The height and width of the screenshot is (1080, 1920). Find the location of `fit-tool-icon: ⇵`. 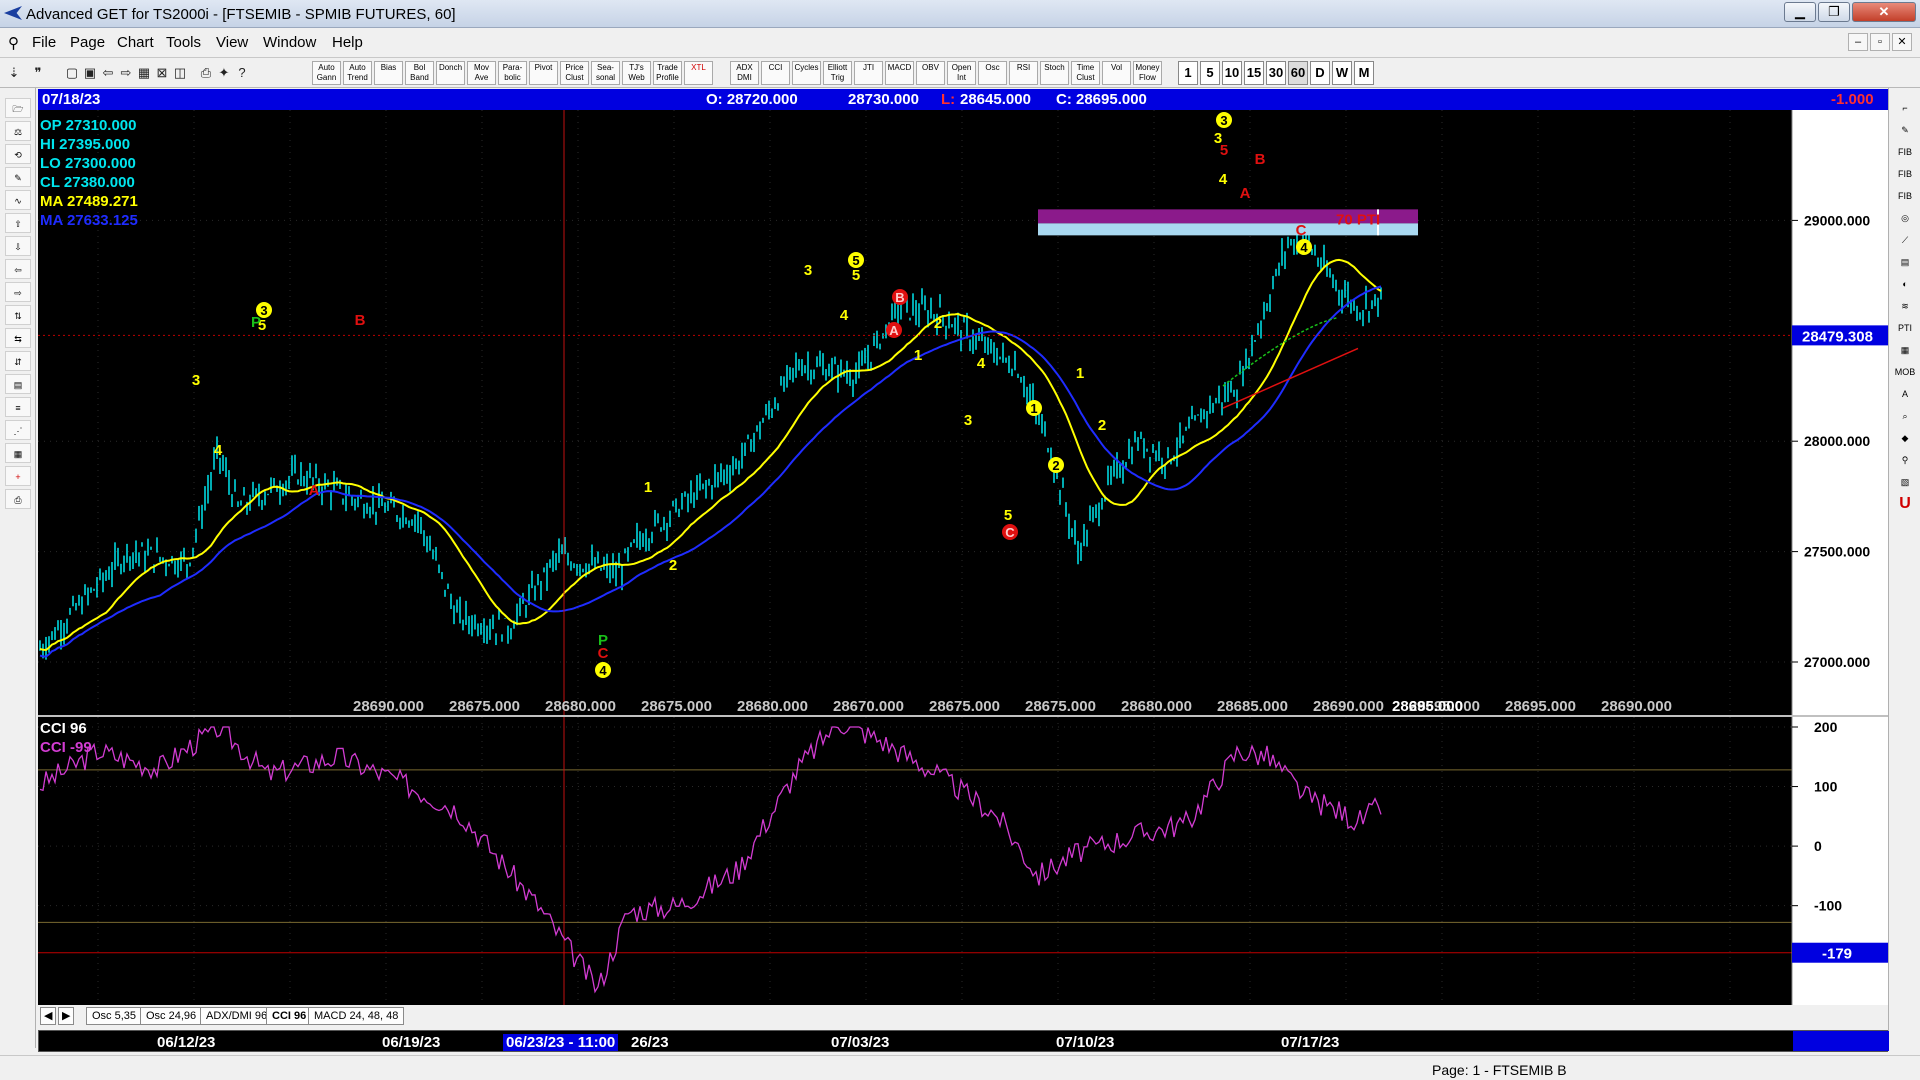

fit-tool-icon: ⇵ is located at coordinates (18, 361).